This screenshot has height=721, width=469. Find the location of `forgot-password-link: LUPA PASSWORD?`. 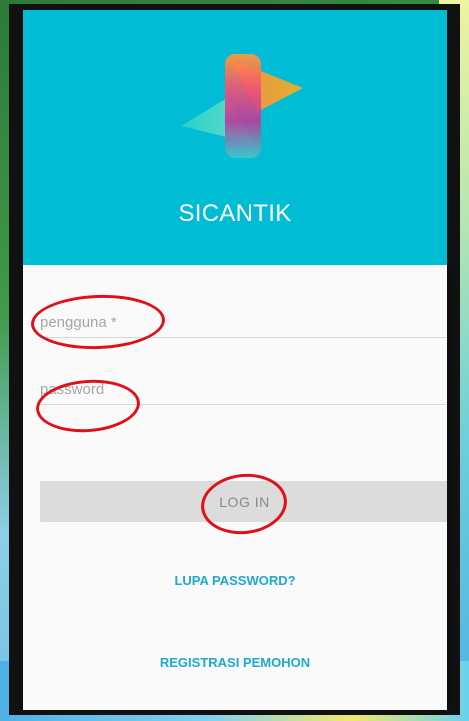

forgot-password-link: LUPA PASSWORD? is located at coordinates (235, 580).